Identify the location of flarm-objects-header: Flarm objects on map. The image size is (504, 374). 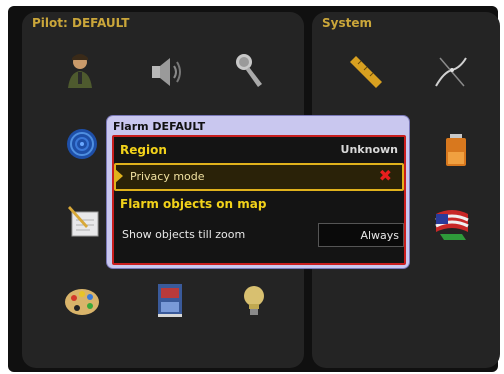
(259, 204).